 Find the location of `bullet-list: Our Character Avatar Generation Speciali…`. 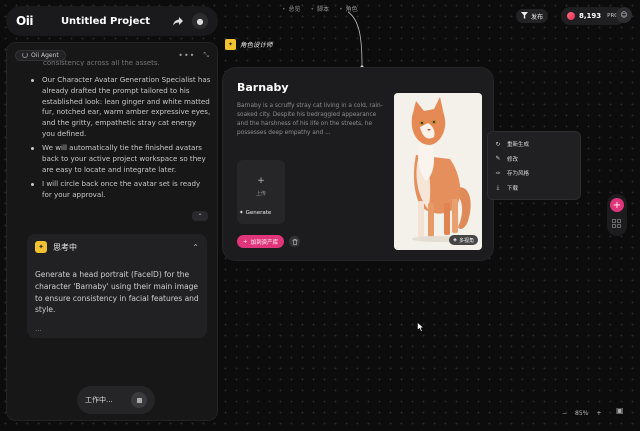

bullet-list: Our Character Avatar Generation Speciali… is located at coordinates (121, 138).